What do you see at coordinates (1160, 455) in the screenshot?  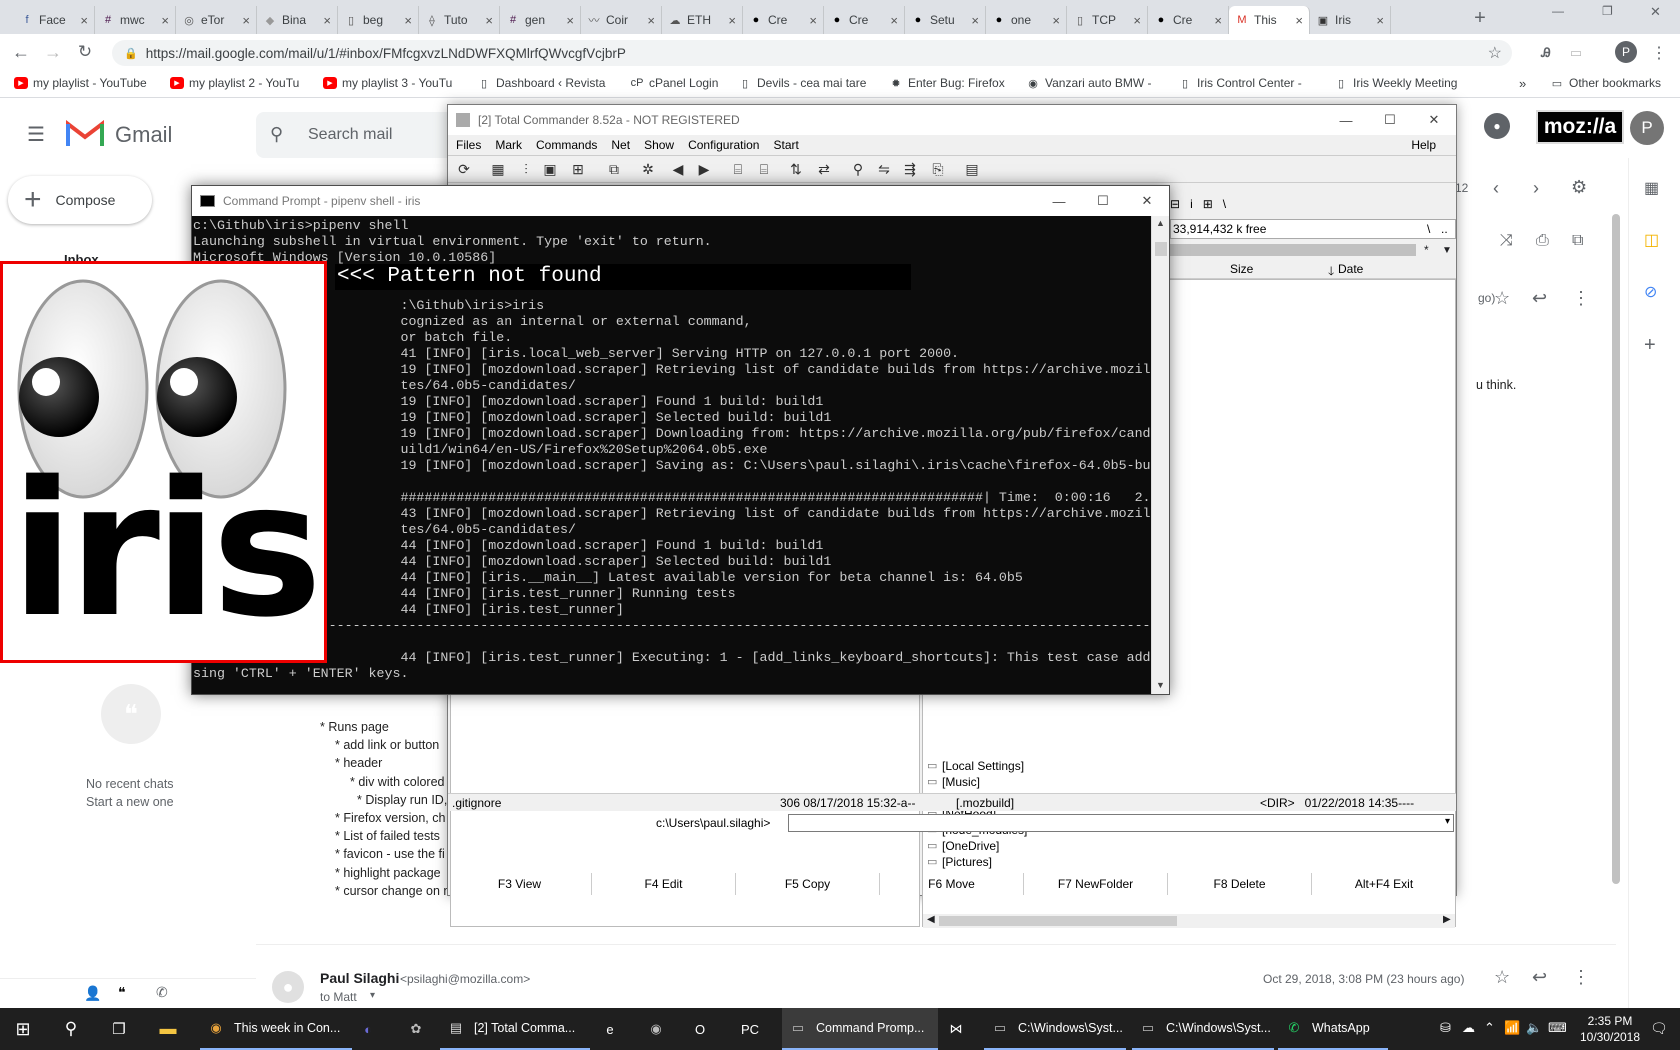 I see `console-scrollbar: ▲ ▼` at bounding box center [1160, 455].